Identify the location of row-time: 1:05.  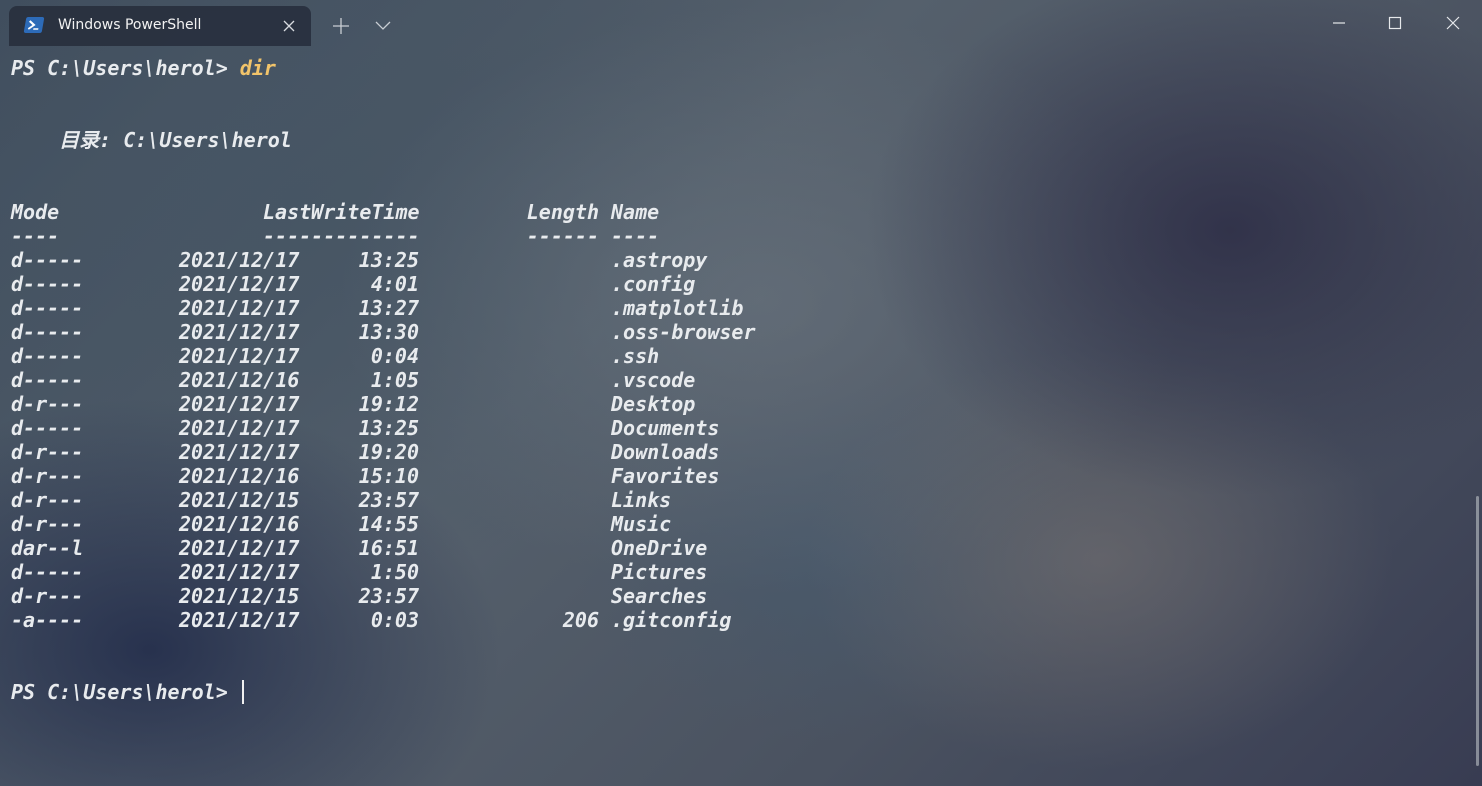
(394, 380).